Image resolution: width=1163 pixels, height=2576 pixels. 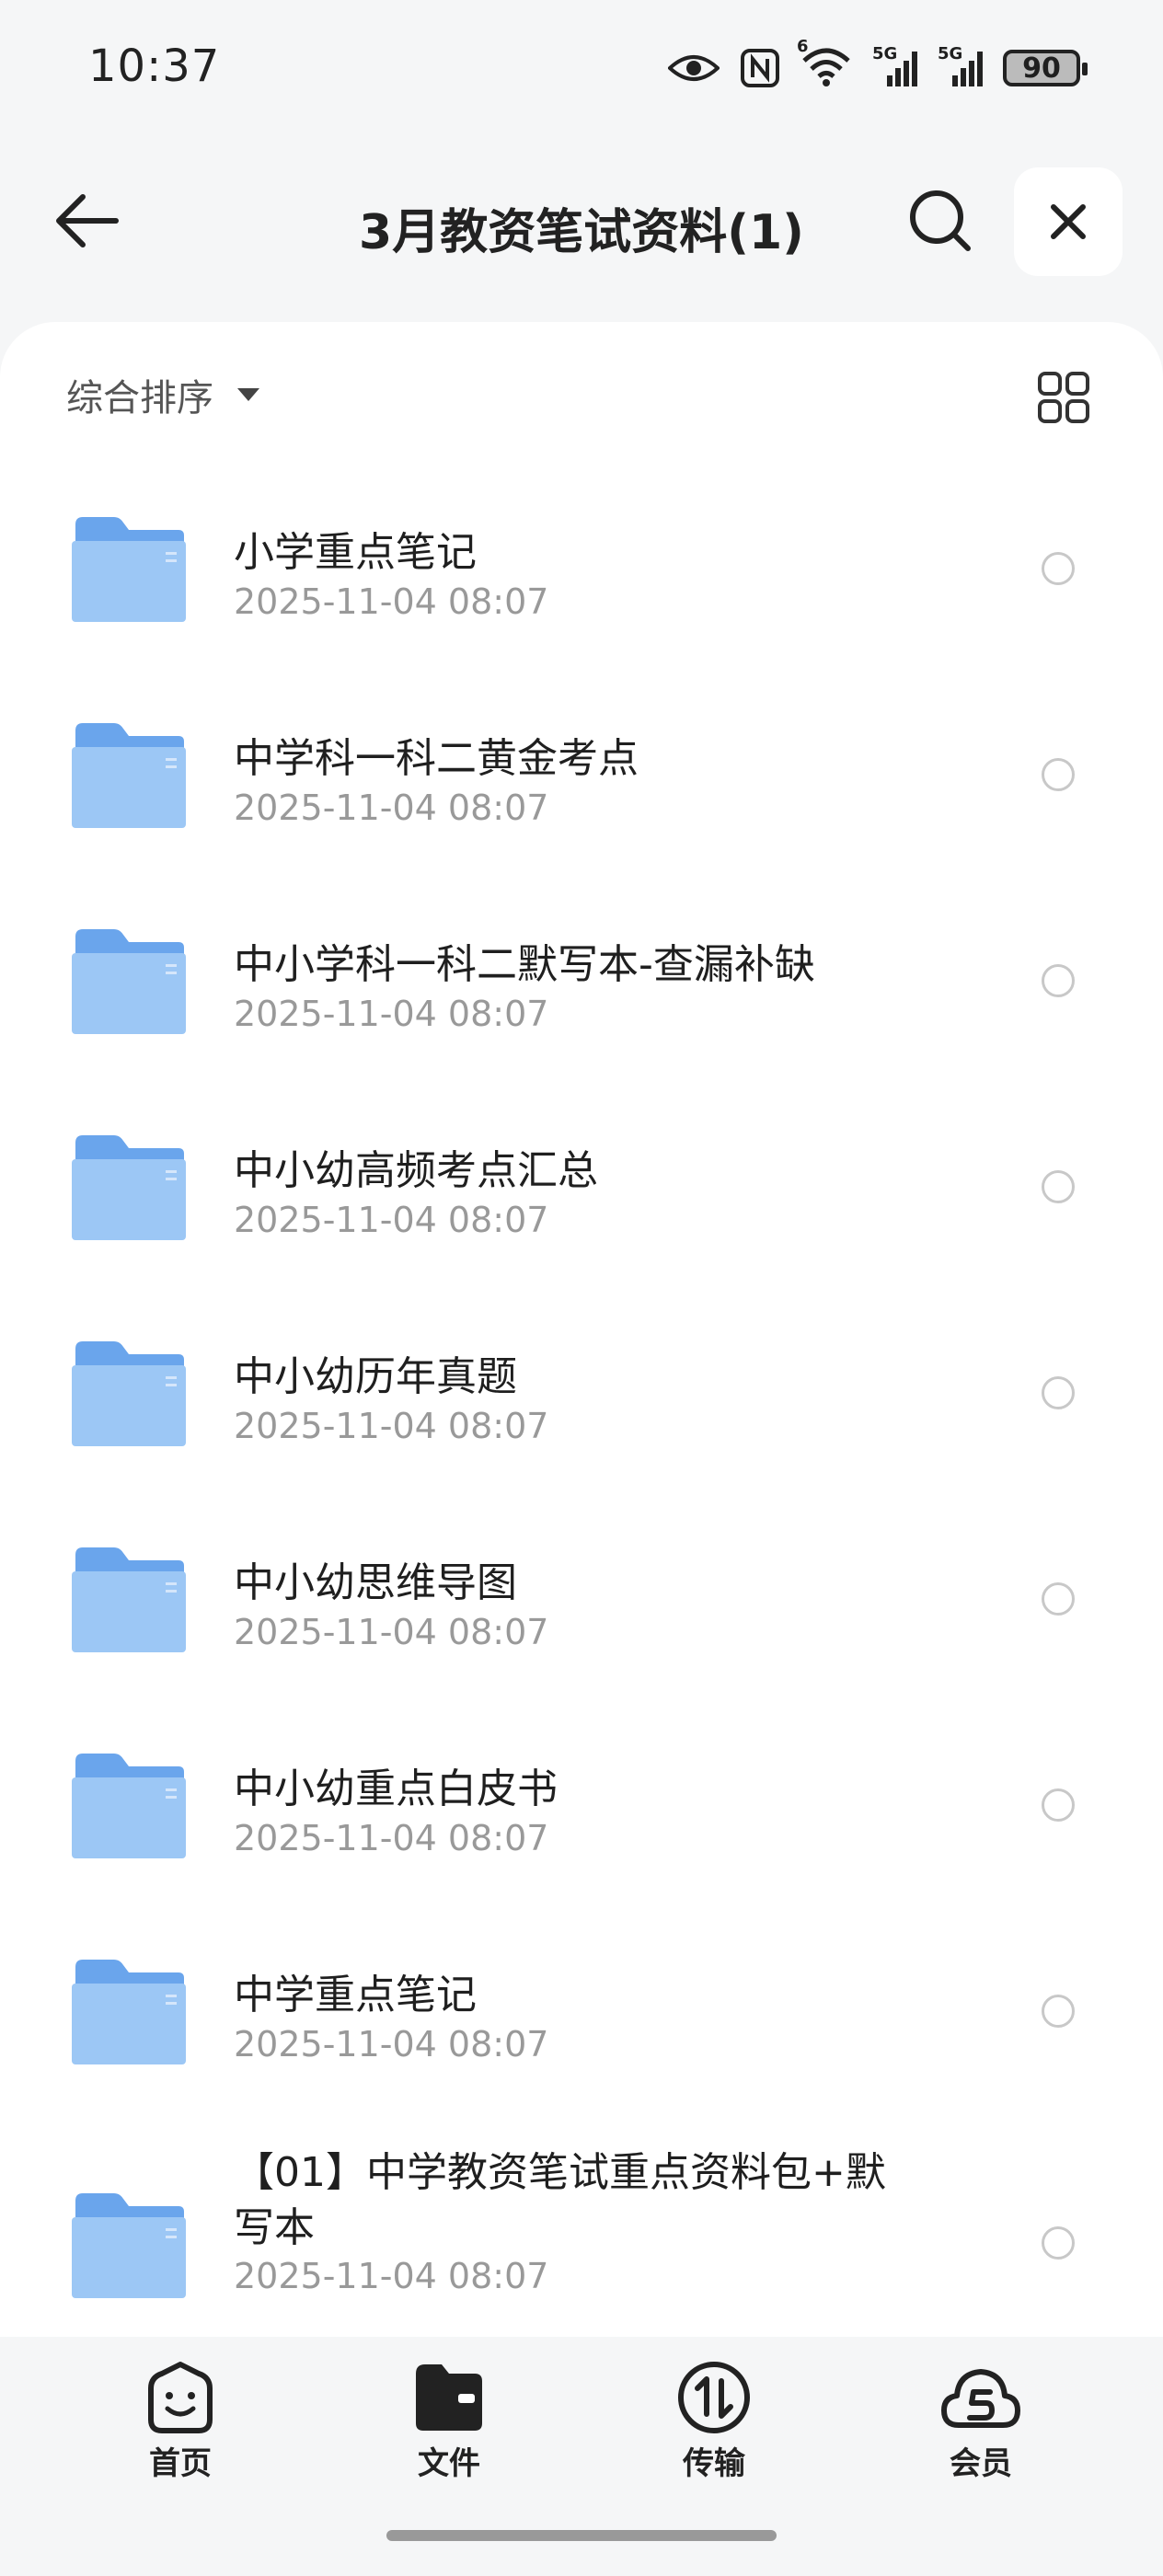 I want to click on nav-vip: 会员, so click(x=981, y=2422).